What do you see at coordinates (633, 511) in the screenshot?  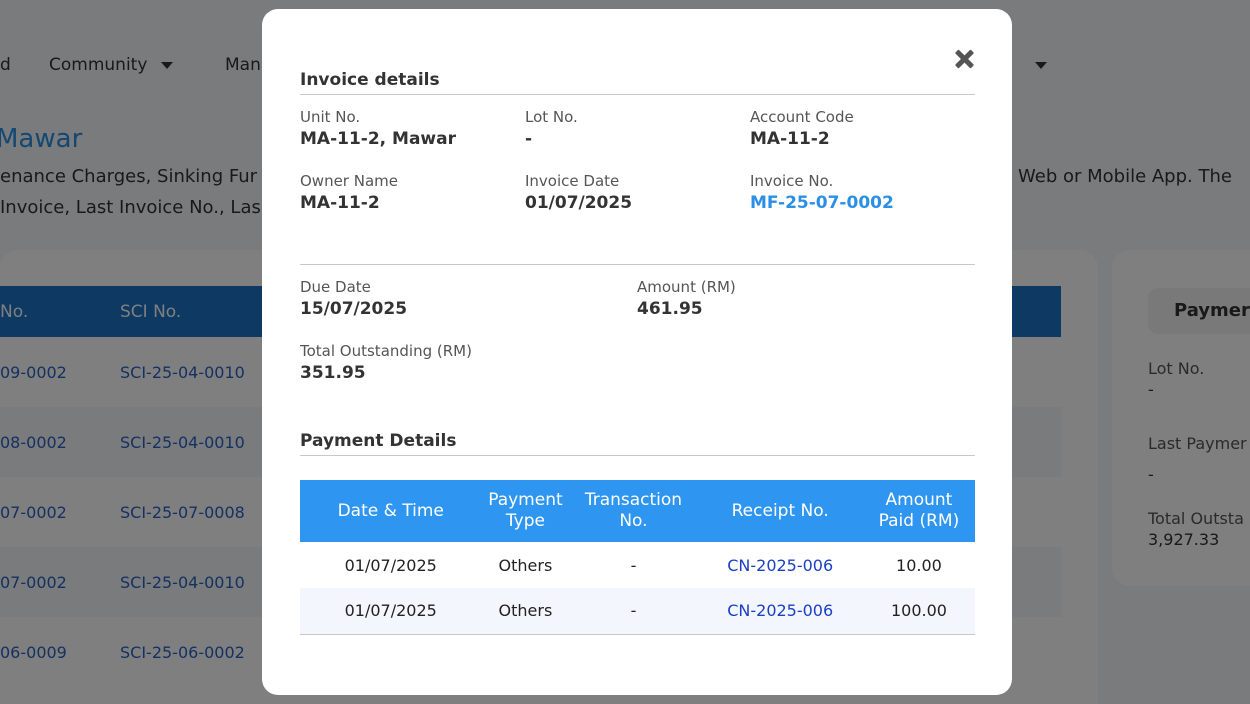 I see `column-header-transaction-no: Transaction No.` at bounding box center [633, 511].